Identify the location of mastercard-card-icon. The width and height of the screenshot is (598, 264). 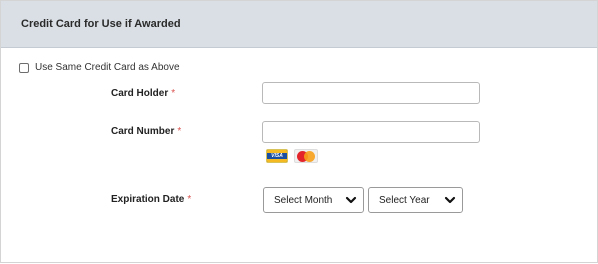
(306, 156).